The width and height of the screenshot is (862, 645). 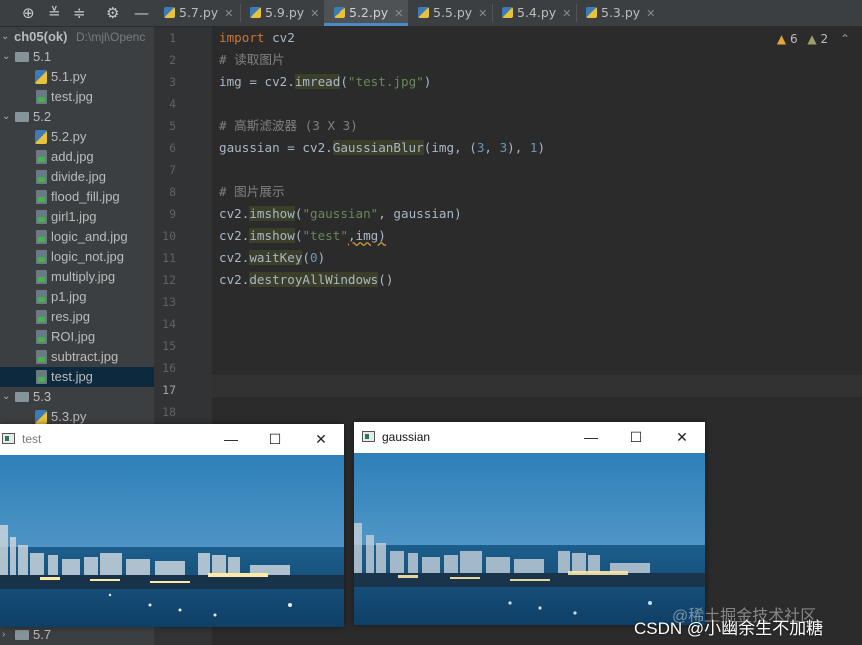 I want to click on inspection-widget: ▲ 6 ▲ 2 ⌃, so click(x=813, y=39).